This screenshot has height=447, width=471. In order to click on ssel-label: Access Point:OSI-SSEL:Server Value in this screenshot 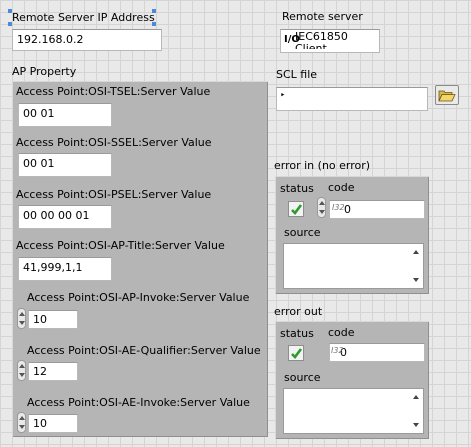, I will do `click(114, 142)`.